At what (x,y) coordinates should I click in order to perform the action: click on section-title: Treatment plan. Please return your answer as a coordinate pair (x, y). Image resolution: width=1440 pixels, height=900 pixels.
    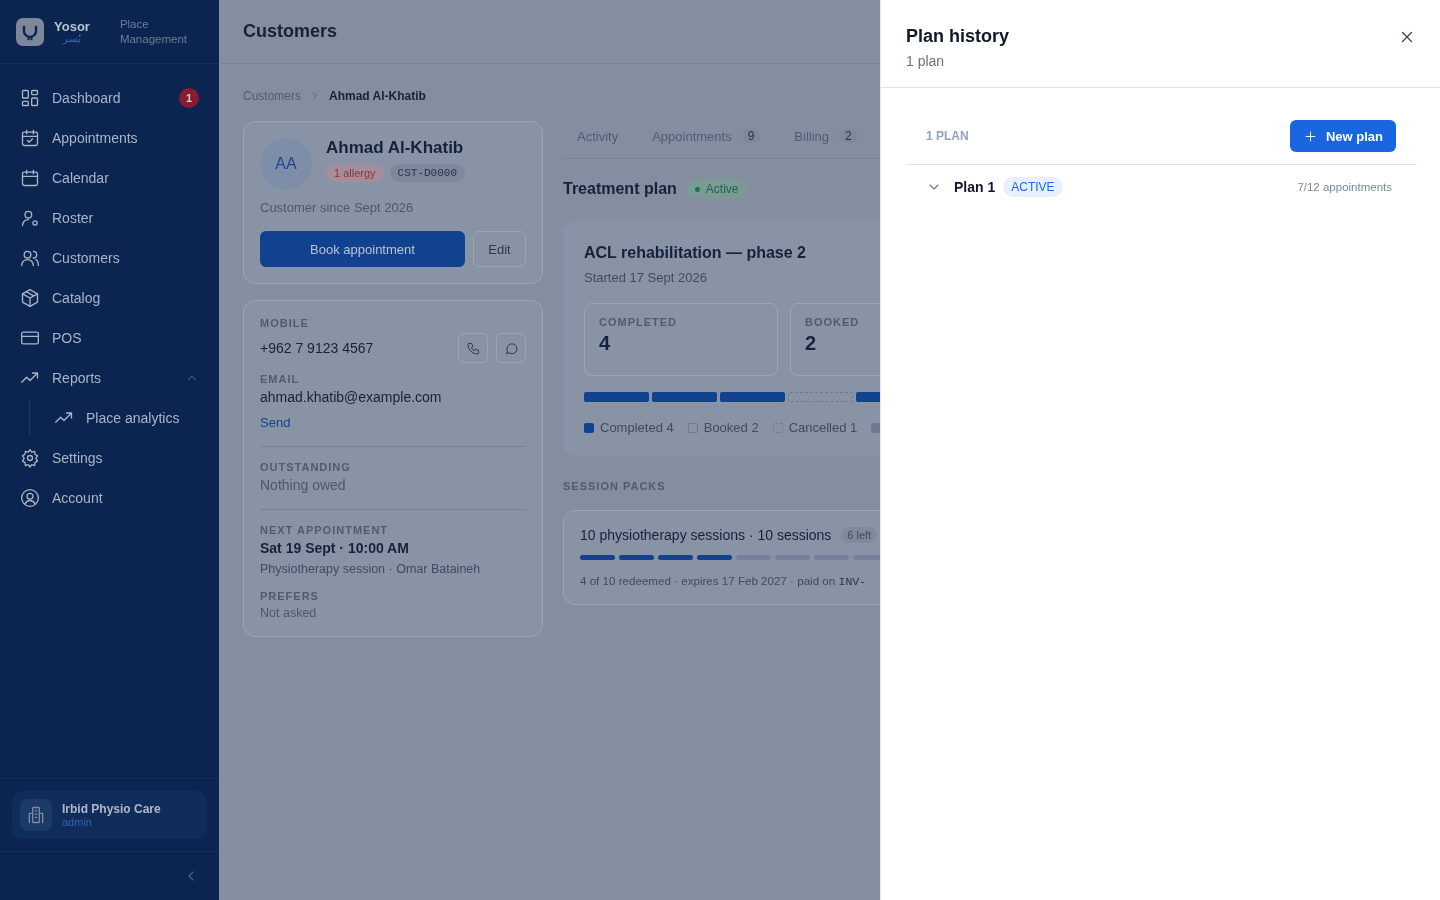
    Looking at the image, I should click on (620, 189).